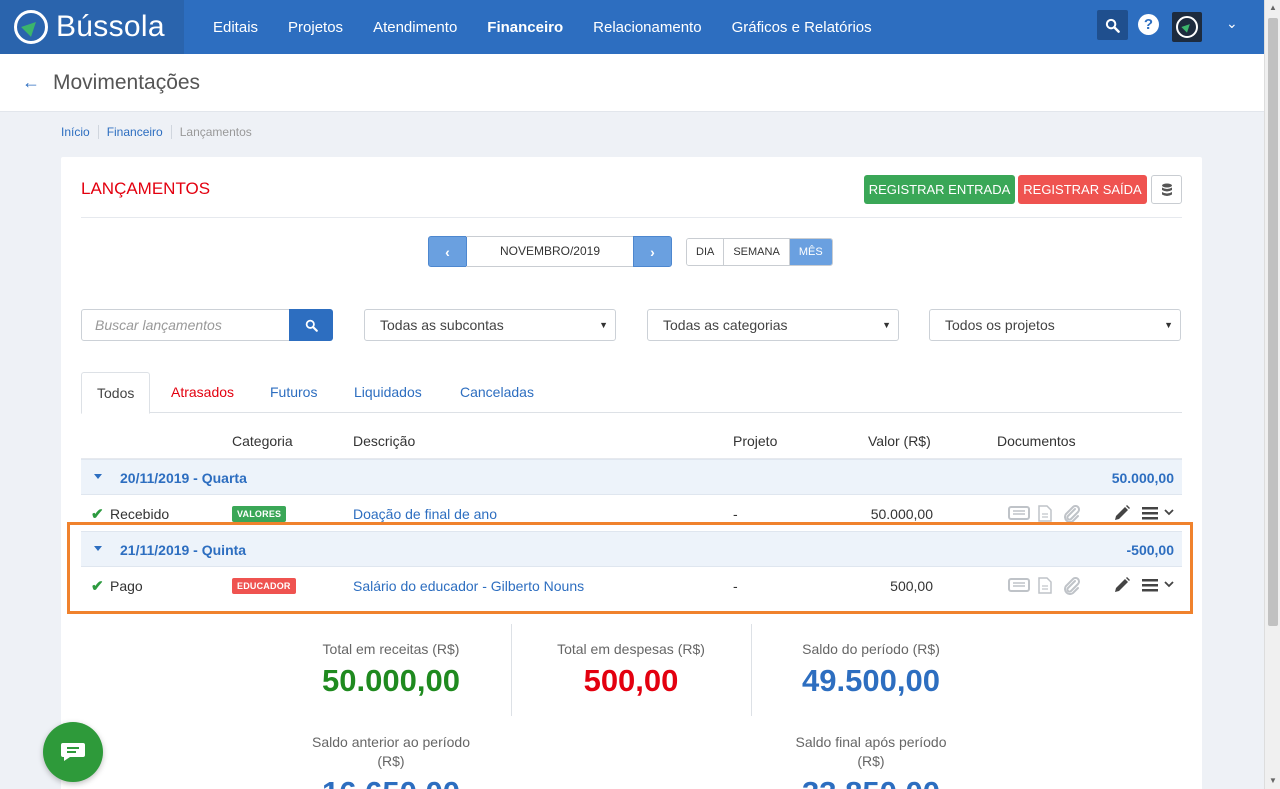 The image size is (1280, 789). What do you see at coordinates (810, 252) in the screenshot?
I see `view-mes-button: MÊS` at bounding box center [810, 252].